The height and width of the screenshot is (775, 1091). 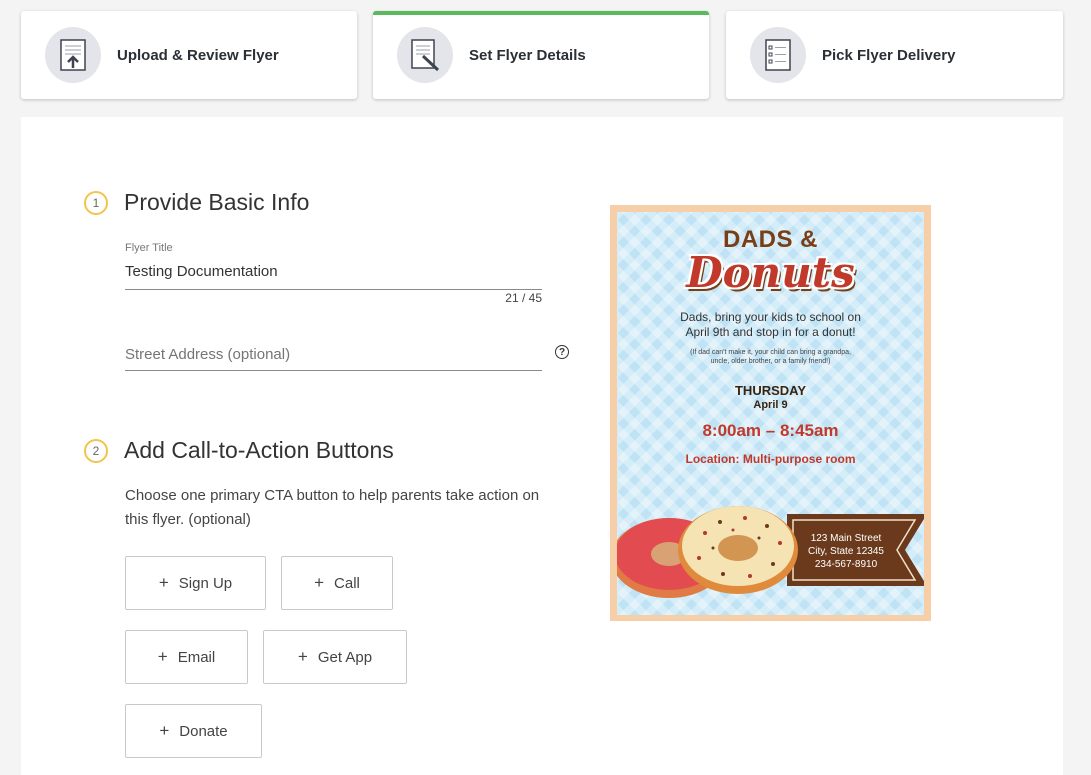 What do you see at coordinates (770, 272) in the screenshot?
I see `flyer-script-title: Donuts` at bounding box center [770, 272].